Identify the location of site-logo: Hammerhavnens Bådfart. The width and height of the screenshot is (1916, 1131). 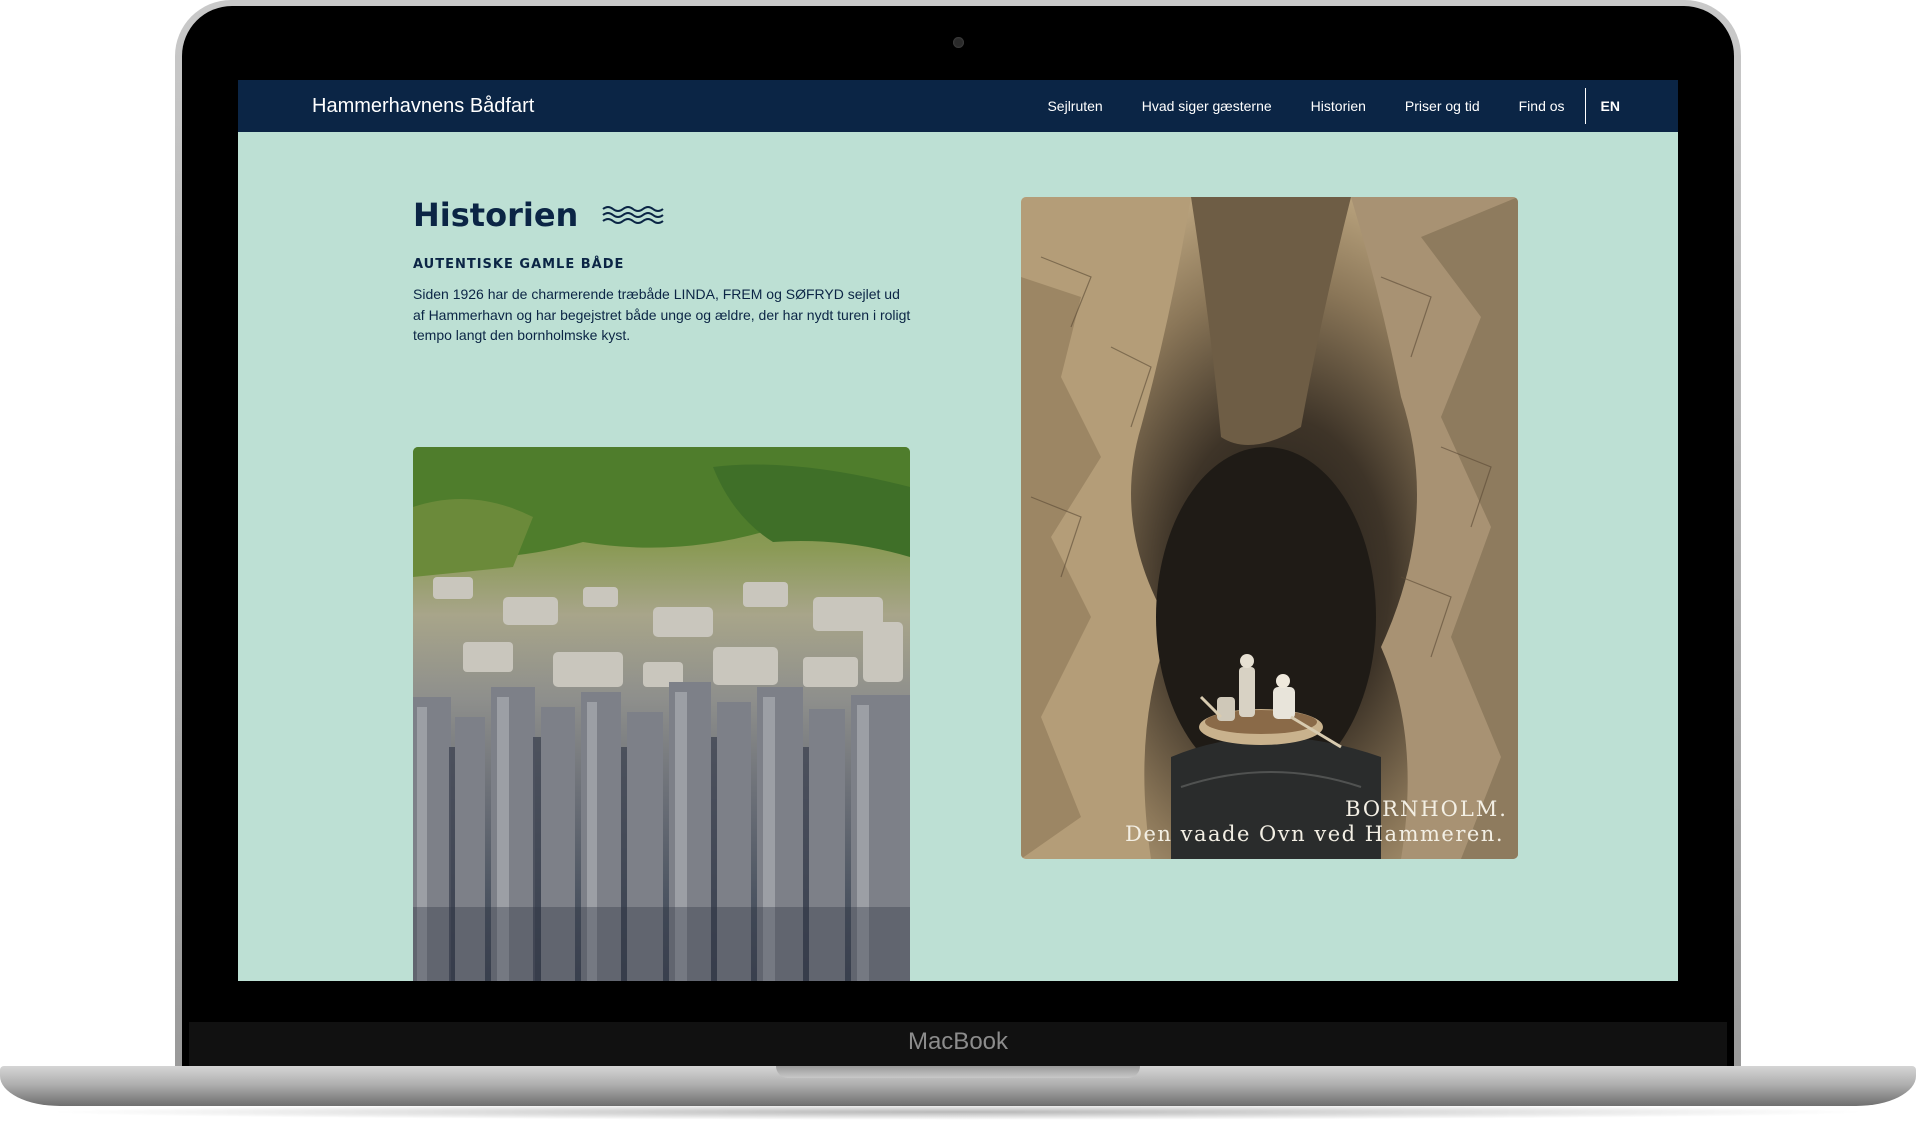
(423, 106).